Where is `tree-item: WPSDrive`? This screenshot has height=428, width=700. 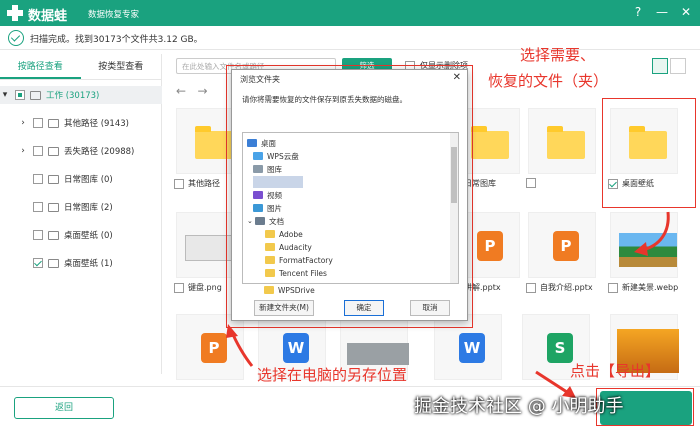
tree-item: WPSDrive is located at coordinates (289, 290).